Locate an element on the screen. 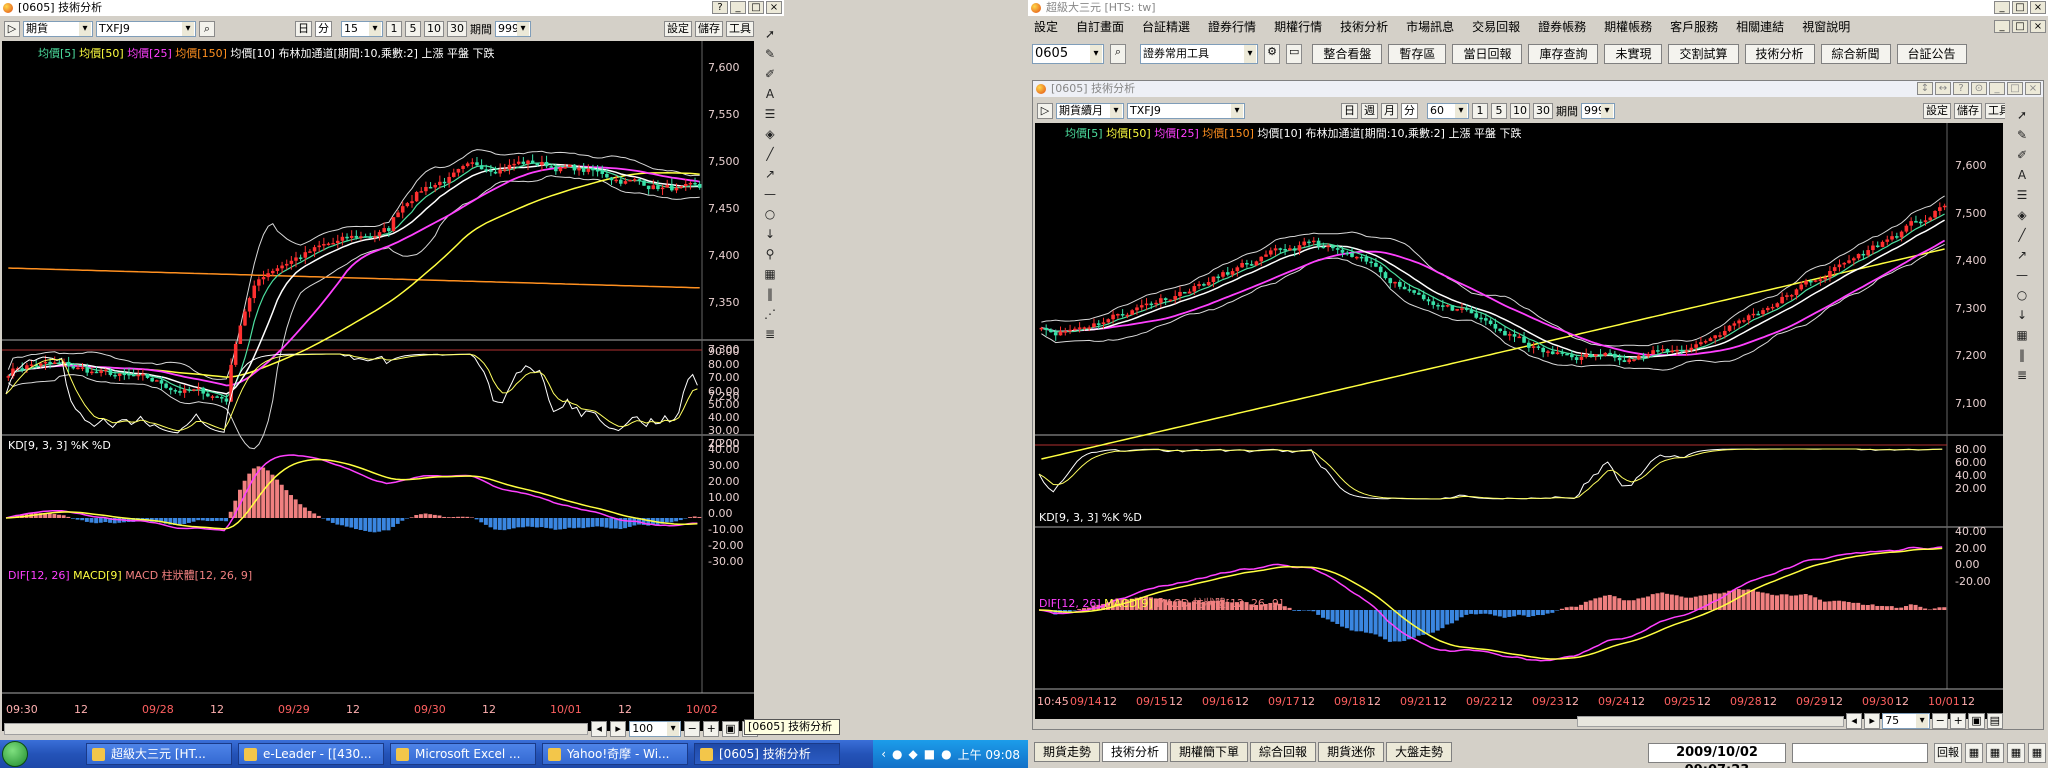 The width and height of the screenshot is (2048, 768). ctrl1-icon: ↕ is located at coordinates (1925, 88).